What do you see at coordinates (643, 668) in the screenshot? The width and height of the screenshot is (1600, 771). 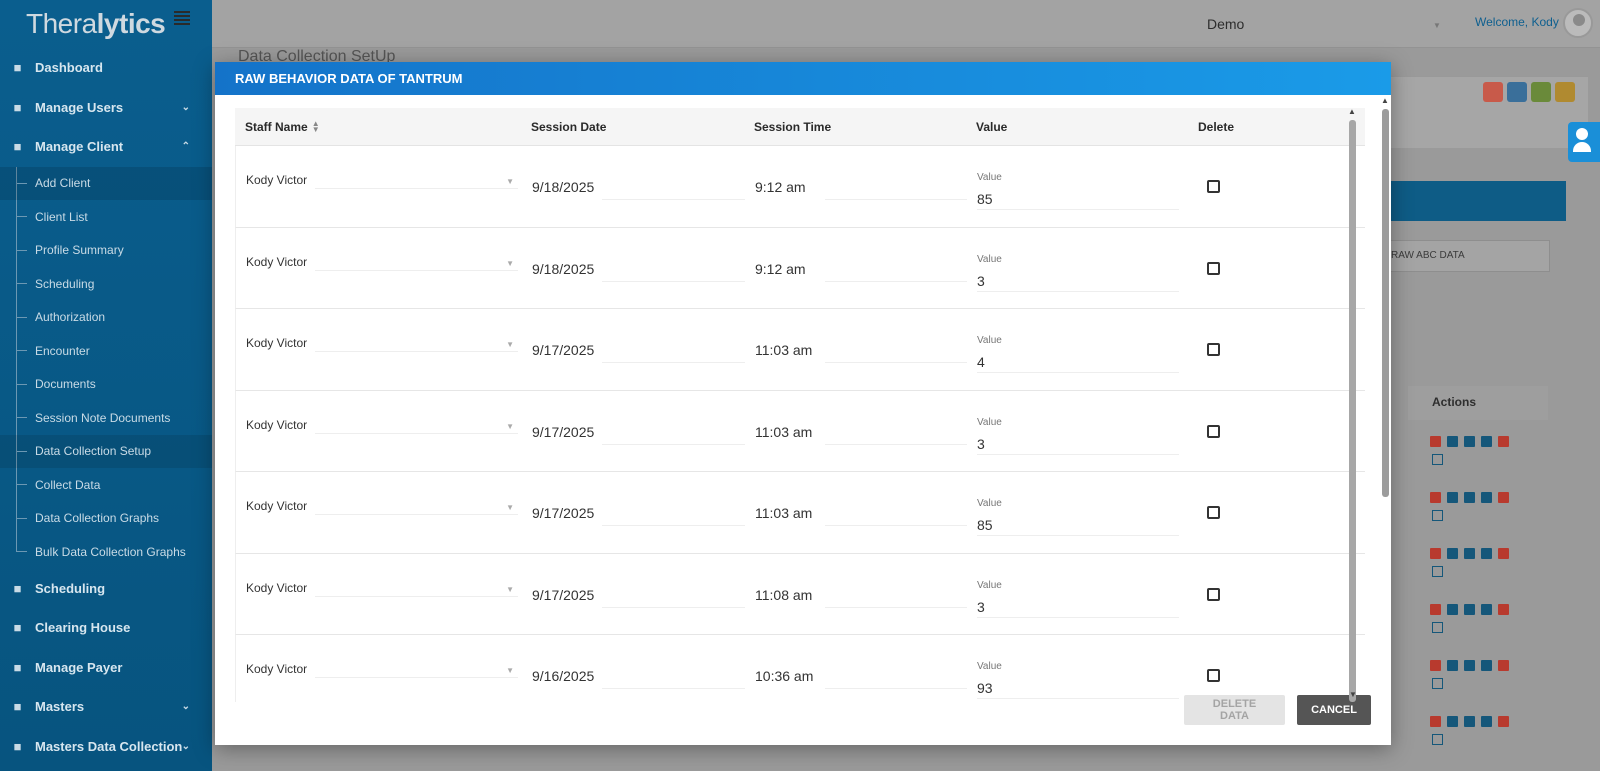 I see `session-date-field: 9/16/2025` at bounding box center [643, 668].